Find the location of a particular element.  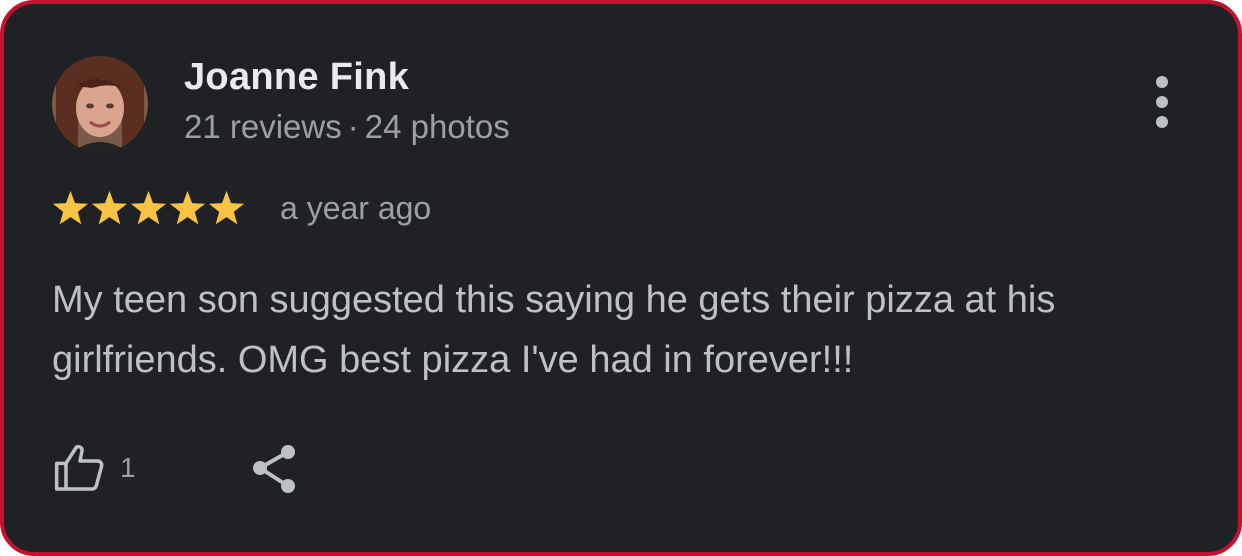

like-button: 1 is located at coordinates (94, 468).